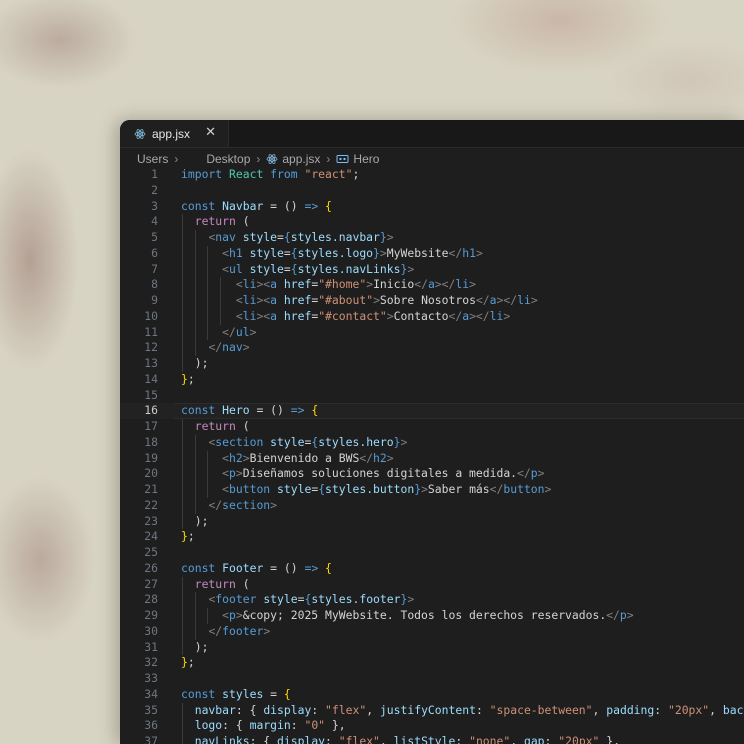 The width and height of the screenshot is (744, 744). What do you see at coordinates (432, 569) in the screenshot?
I see `code-line: 26 const Footer = () => {` at bounding box center [432, 569].